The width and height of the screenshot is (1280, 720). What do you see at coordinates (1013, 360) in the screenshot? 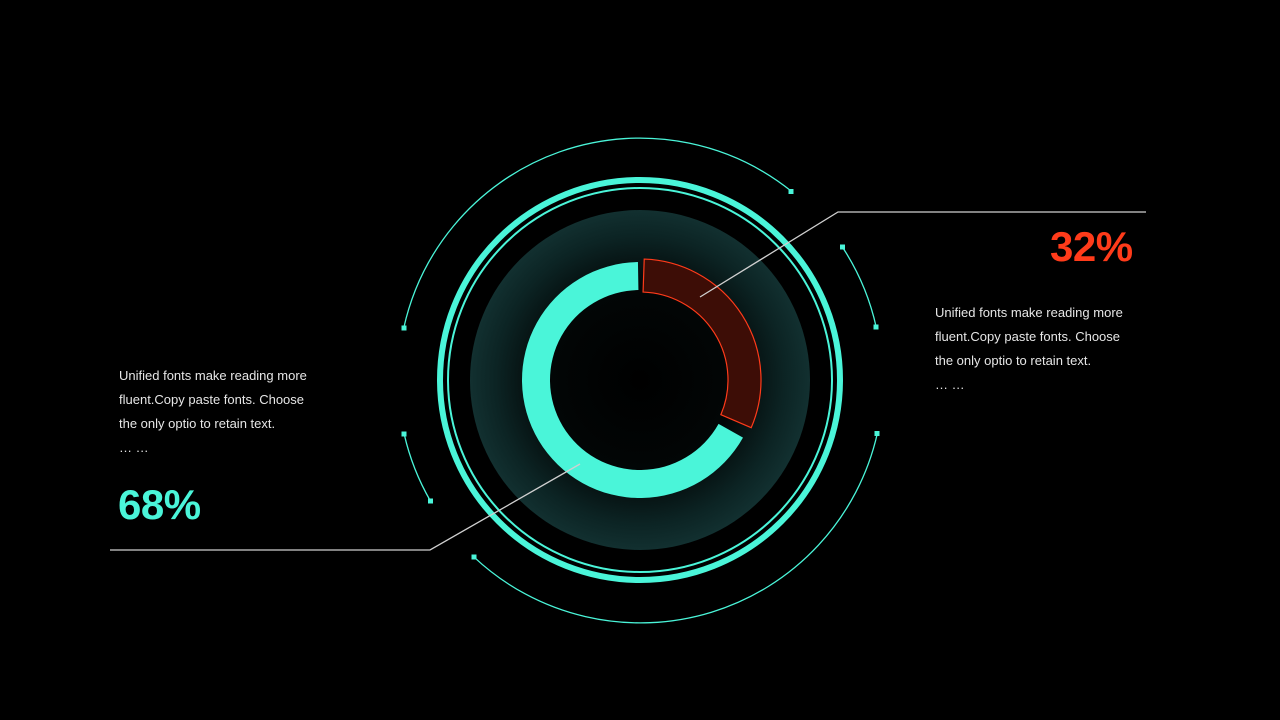
I see `right-desc-line: the only optio to retain text.` at bounding box center [1013, 360].